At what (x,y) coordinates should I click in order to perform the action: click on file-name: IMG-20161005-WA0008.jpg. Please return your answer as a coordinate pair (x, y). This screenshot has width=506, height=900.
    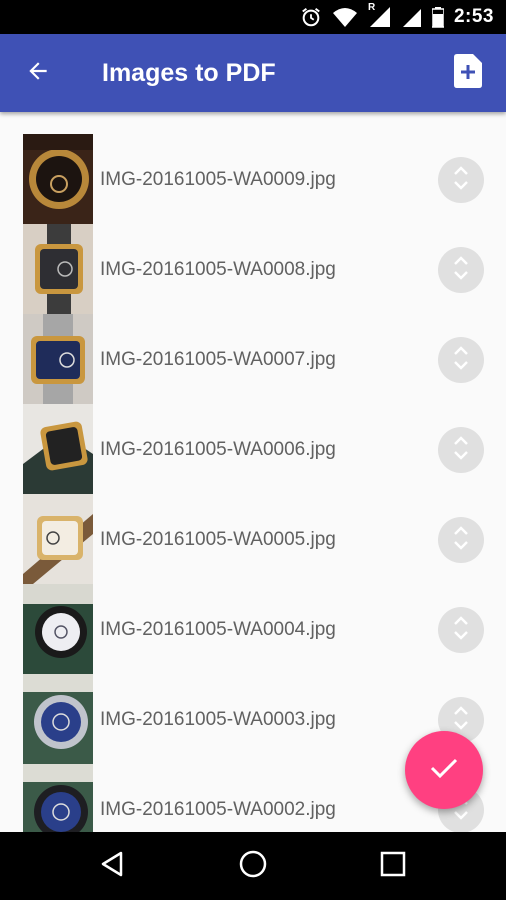
    Looking at the image, I should click on (218, 269).